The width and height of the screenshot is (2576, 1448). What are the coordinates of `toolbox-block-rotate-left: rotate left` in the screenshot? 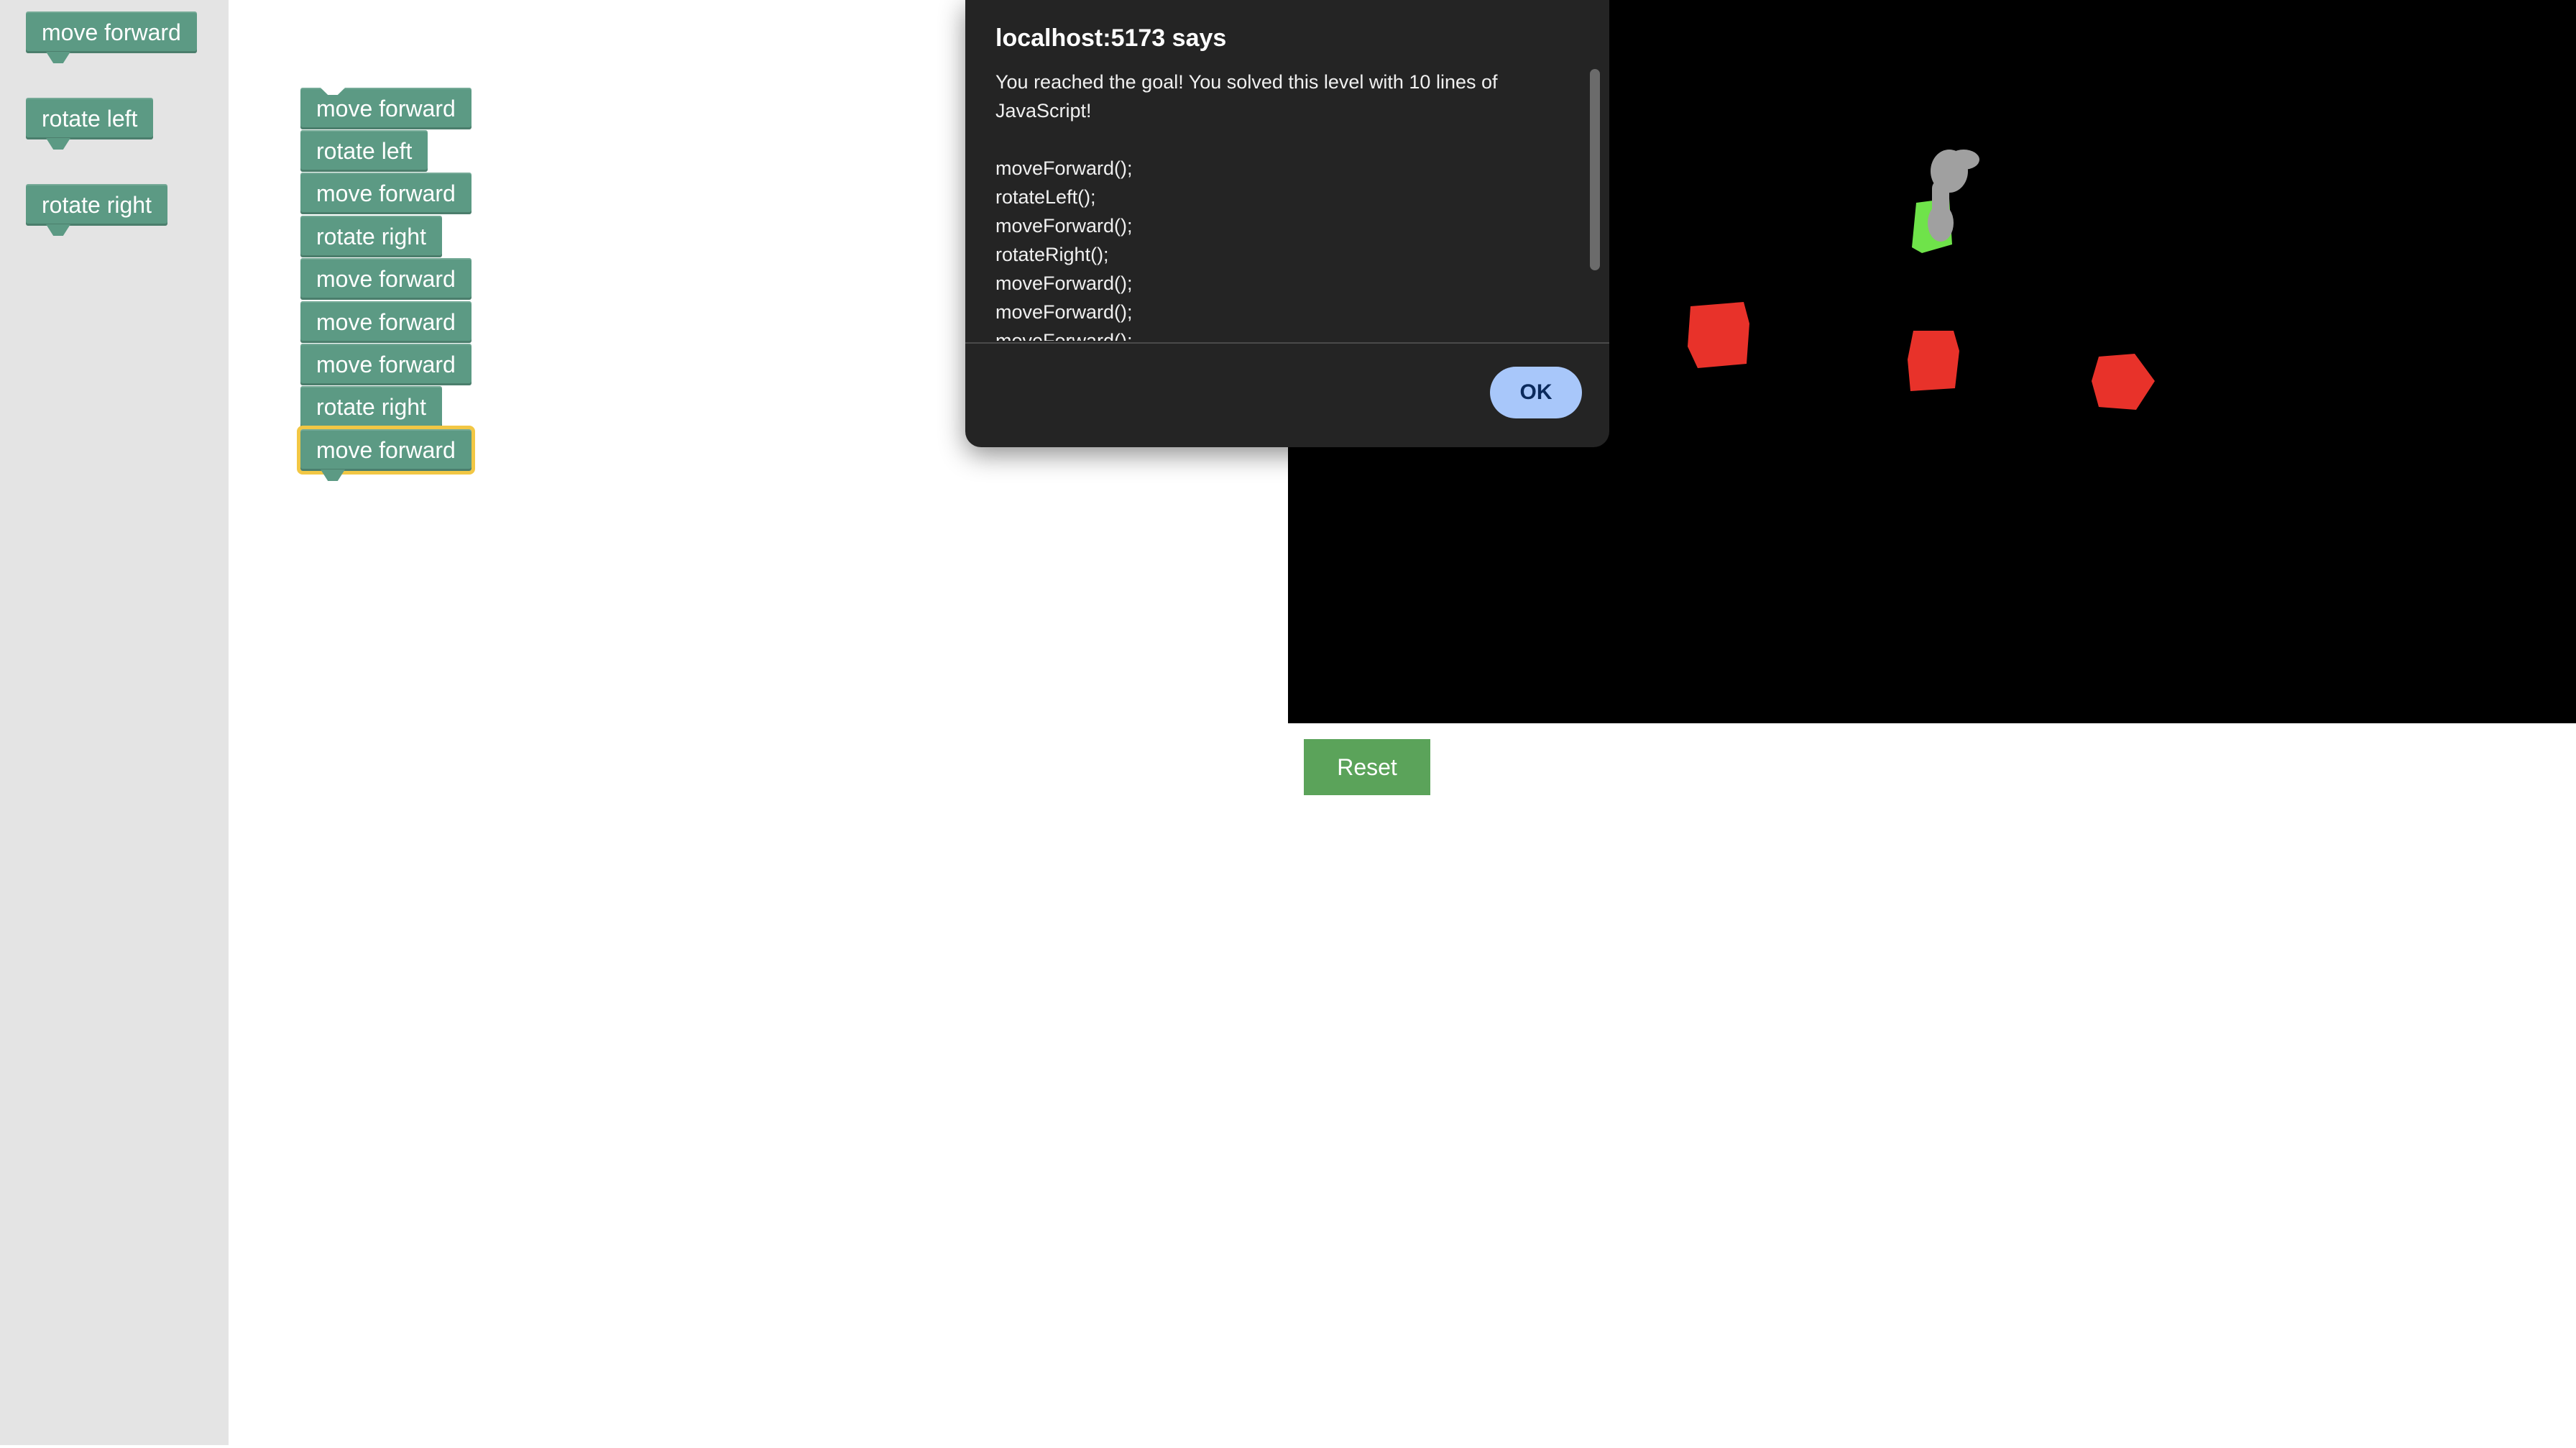 It's located at (90, 124).